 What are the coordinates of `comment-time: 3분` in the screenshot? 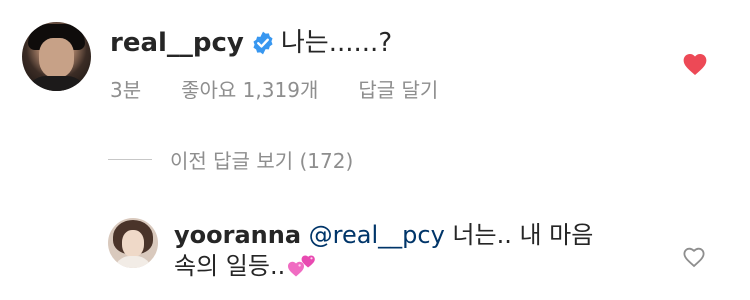 It's located at (126, 90).